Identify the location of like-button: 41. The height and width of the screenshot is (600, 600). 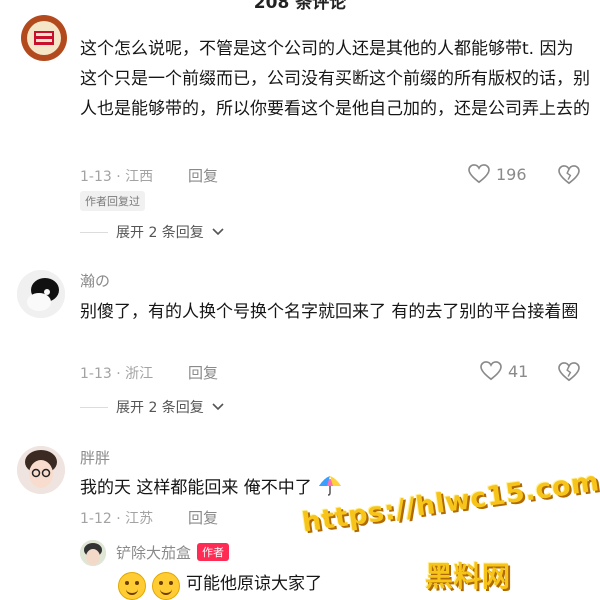
(504, 371).